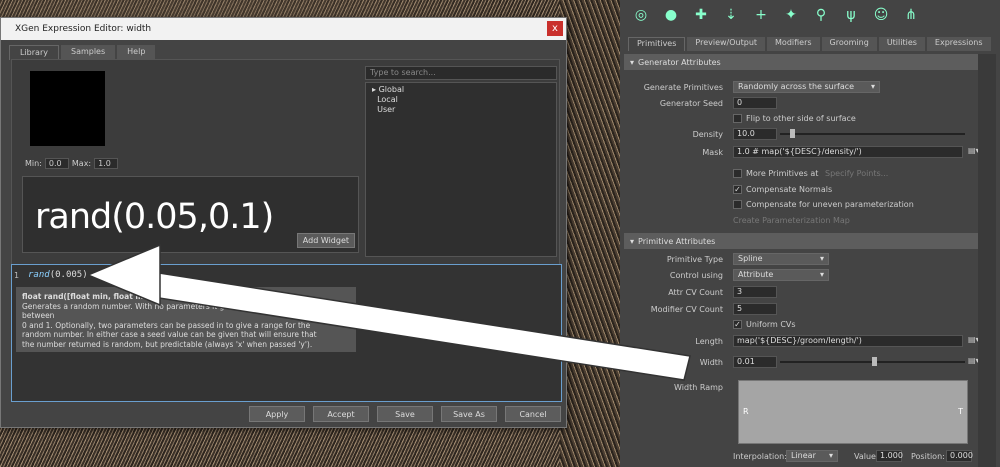 The image size is (1000, 467). I want to click on expression-preview, so click(67, 108).